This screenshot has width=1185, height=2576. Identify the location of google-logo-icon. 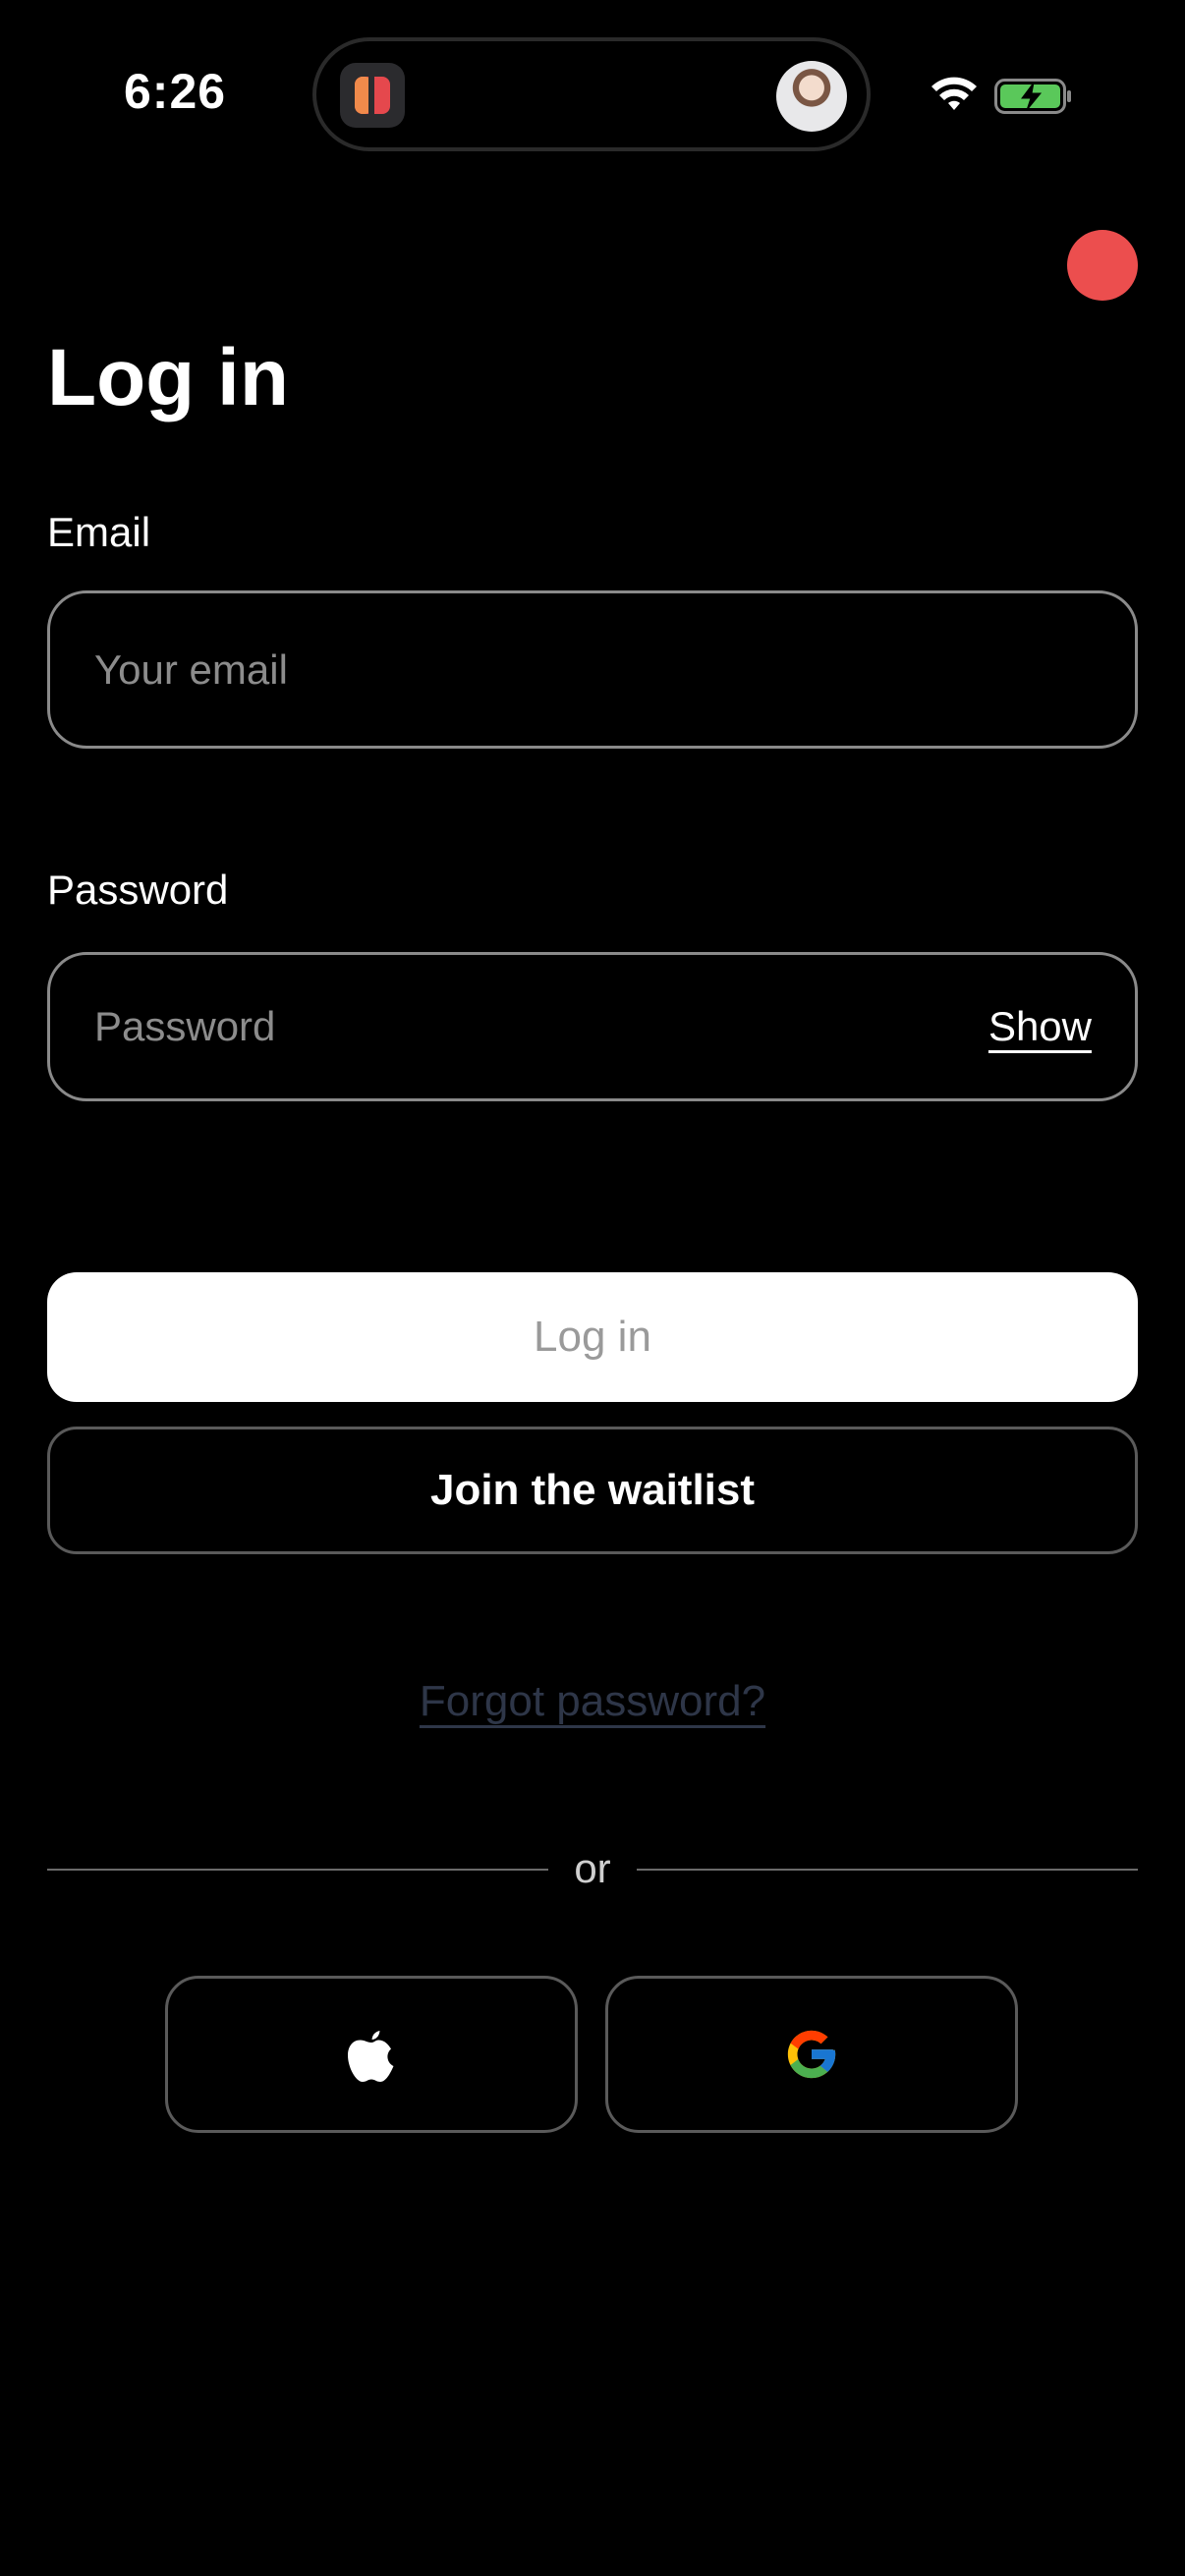
(812, 2054).